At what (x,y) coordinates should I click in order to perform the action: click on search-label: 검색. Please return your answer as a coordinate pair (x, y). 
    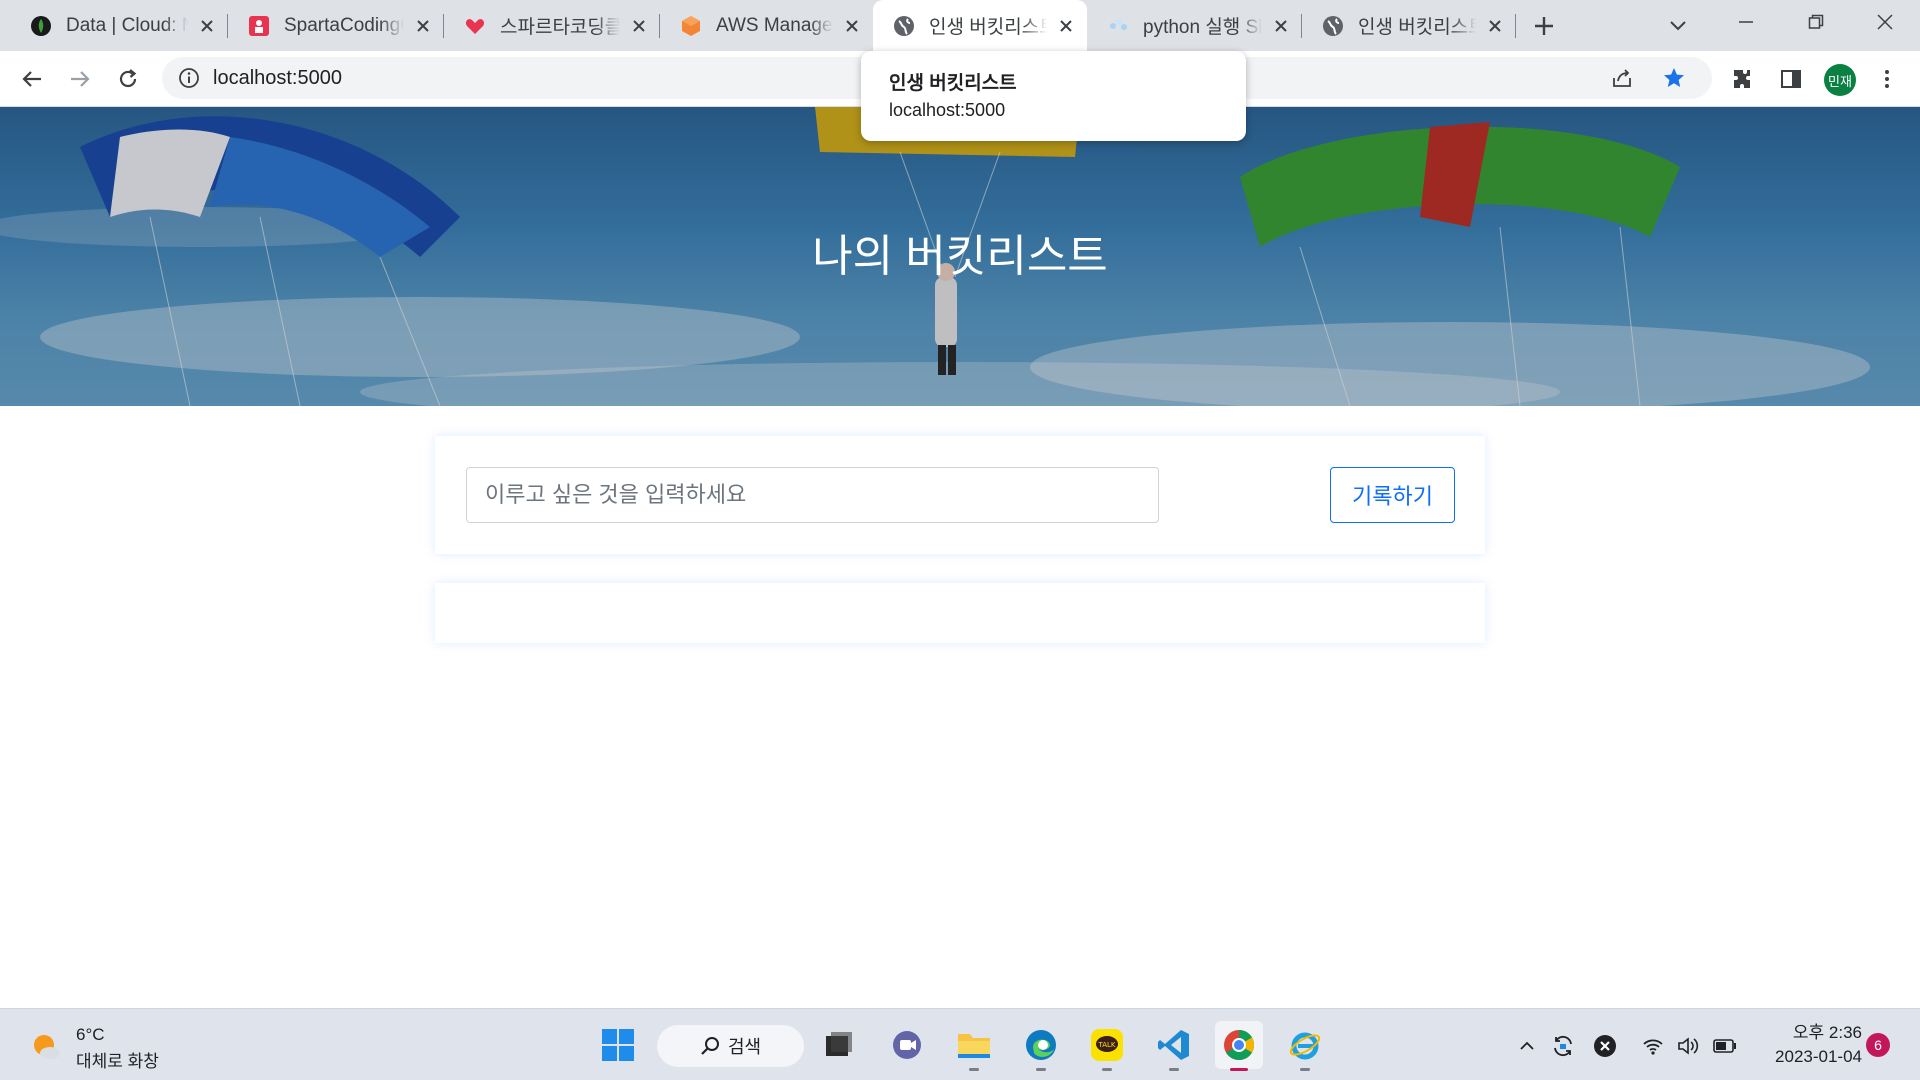
    Looking at the image, I should click on (744, 1047).